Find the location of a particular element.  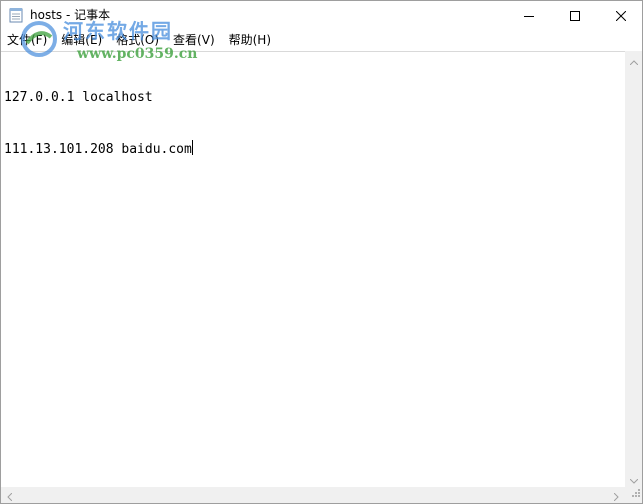

scroll-left-button is located at coordinates (9, 495).